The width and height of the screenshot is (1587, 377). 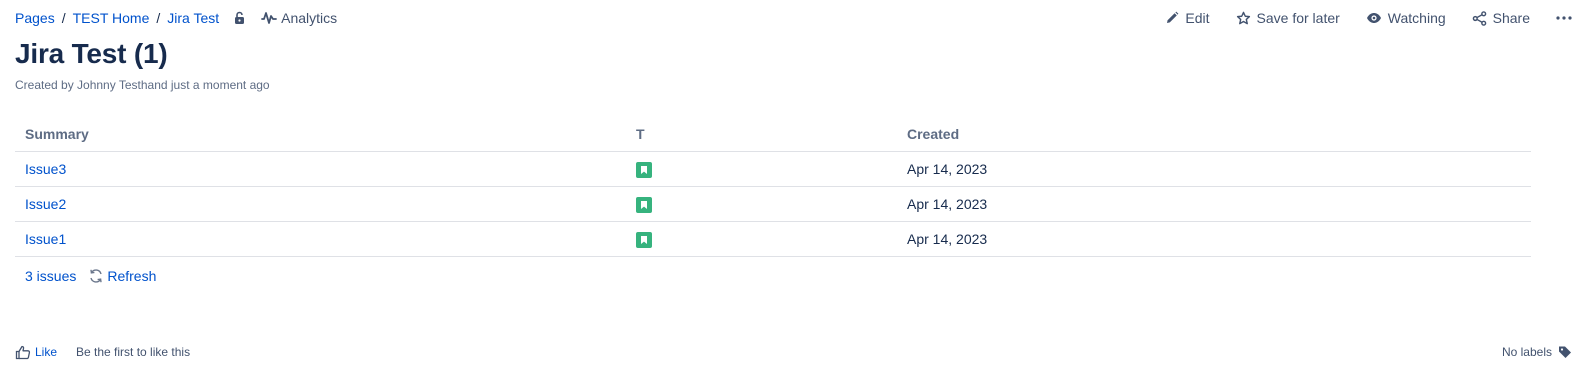 I want to click on refresh-button: Refresh, so click(x=122, y=276).